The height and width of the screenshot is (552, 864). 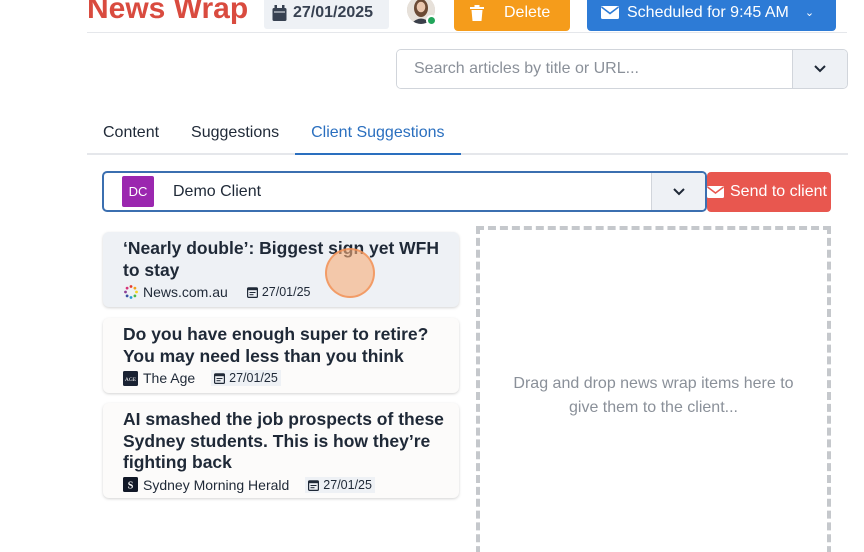 I want to click on schedule-button: Scheduled for 9:45 AM ⌄, so click(x=711, y=15).